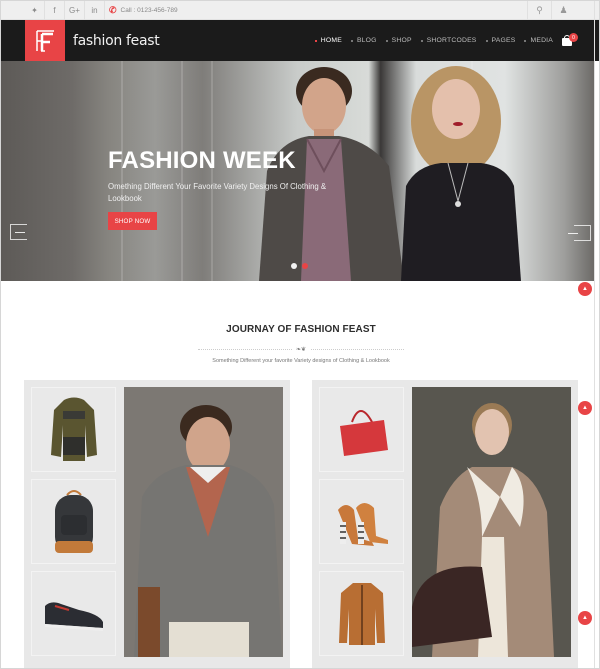  I want to click on google-plus-icon: G+, so click(75, 10).